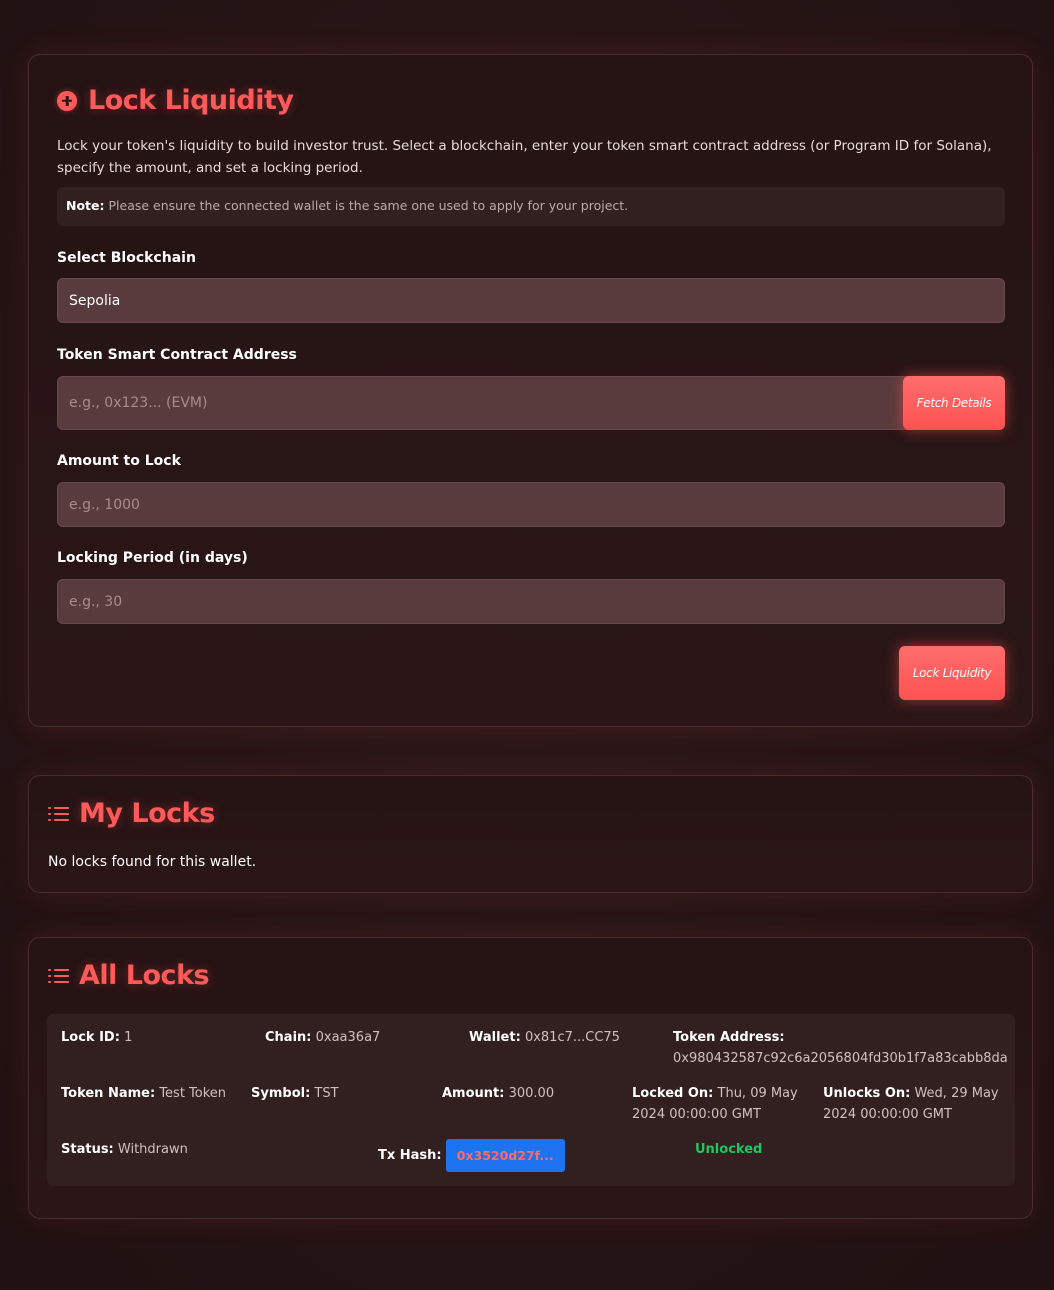 This screenshot has width=1054, height=1290. I want to click on symbol-field: Symbol: TST, so click(295, 1093).